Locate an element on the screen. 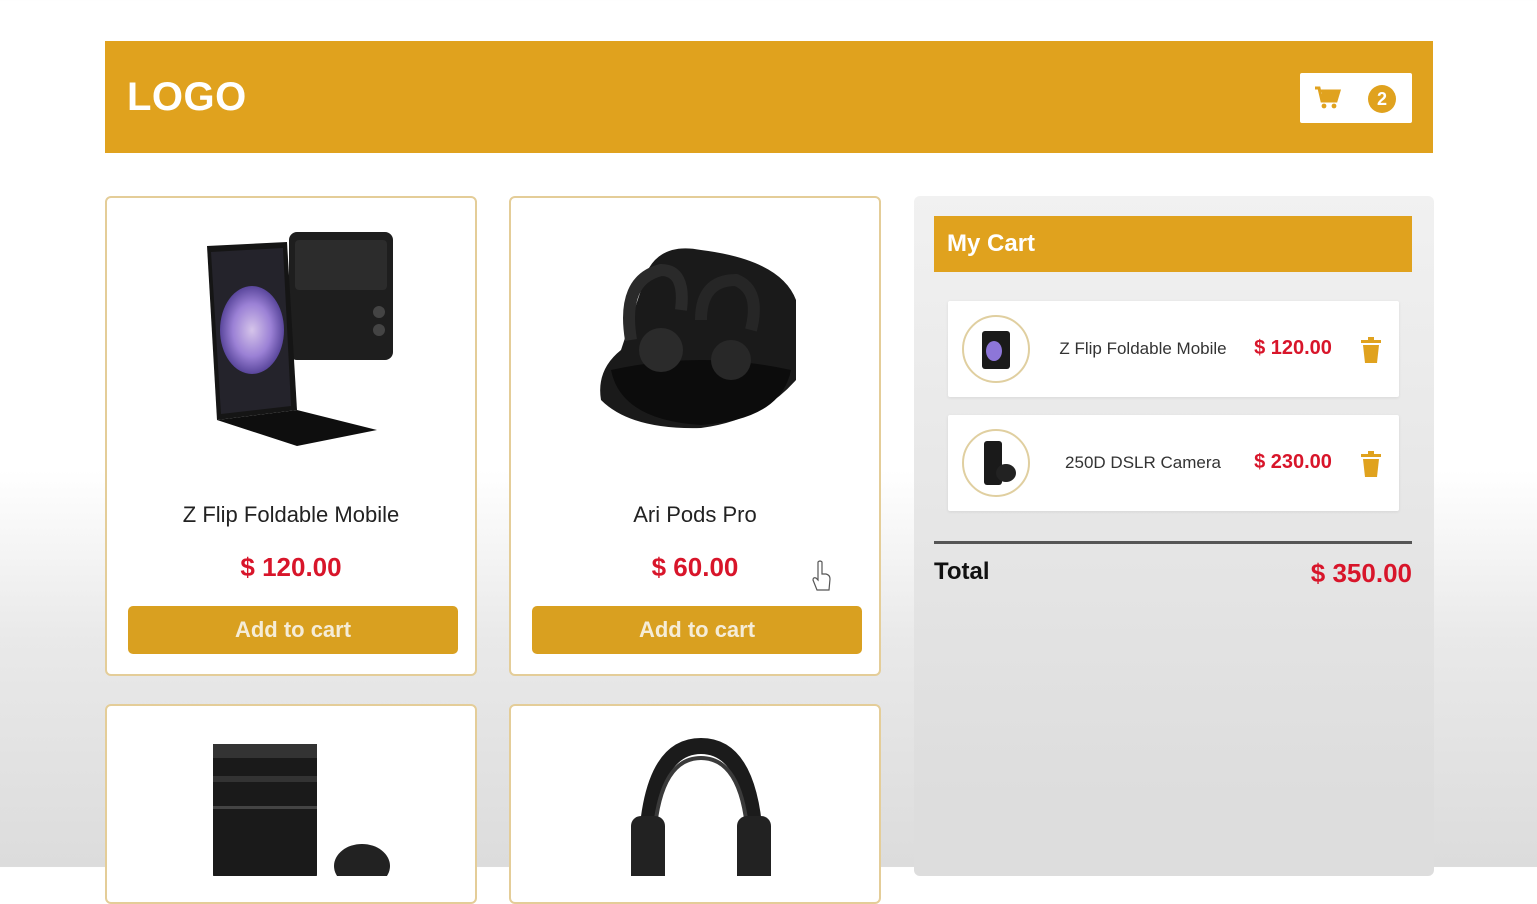 The height and width of the screenshot is (904, 1537). cart-item-name: Z Flip Foldable Mobile is located at coordinates (1143, 348).